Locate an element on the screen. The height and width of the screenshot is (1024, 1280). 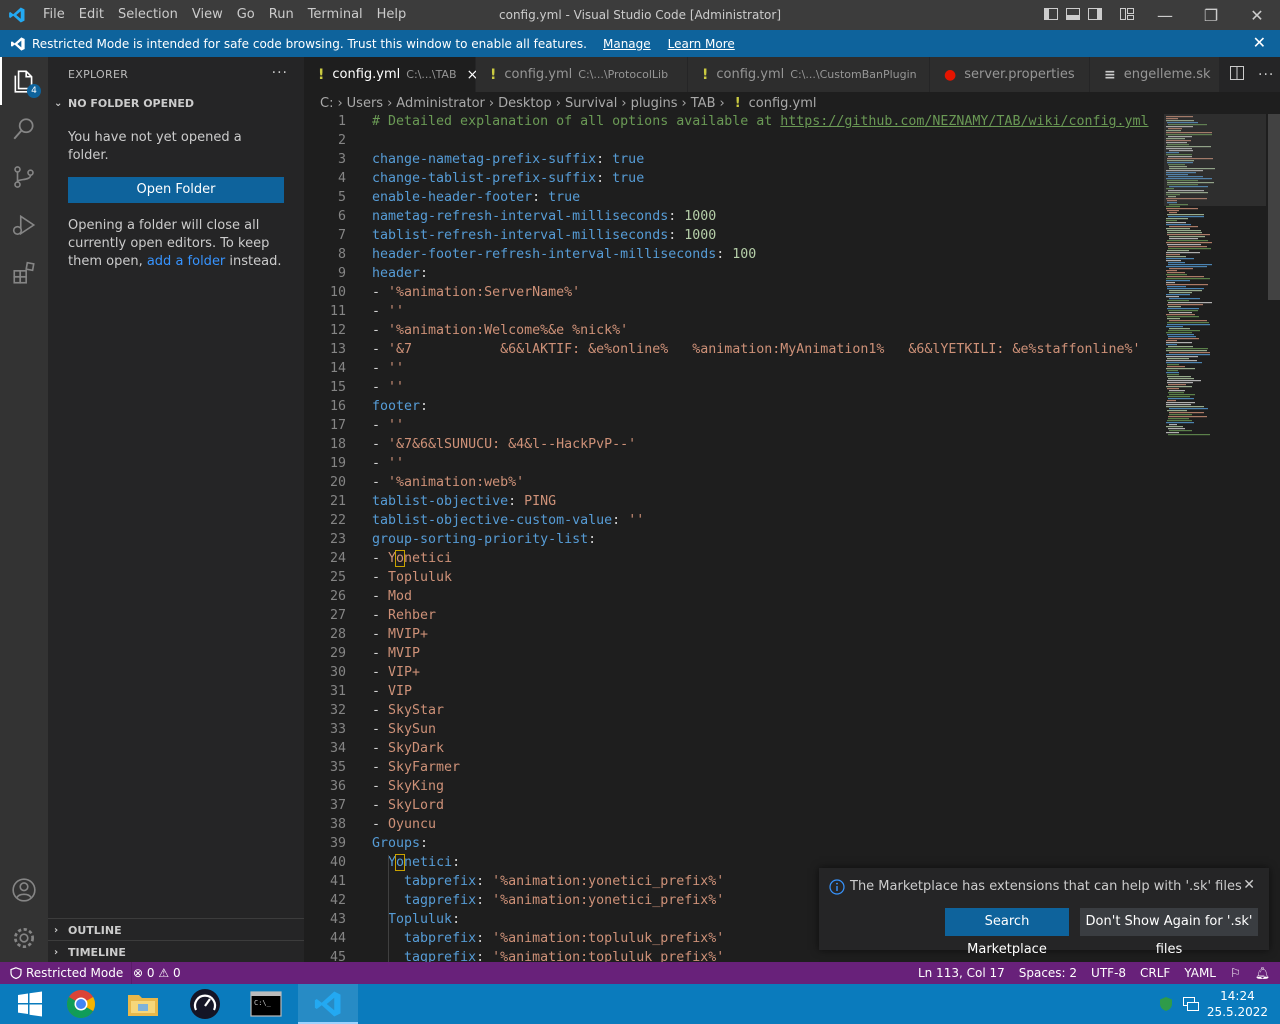
indentation: Spaces: 2 is located at coordinates (1048, 973).